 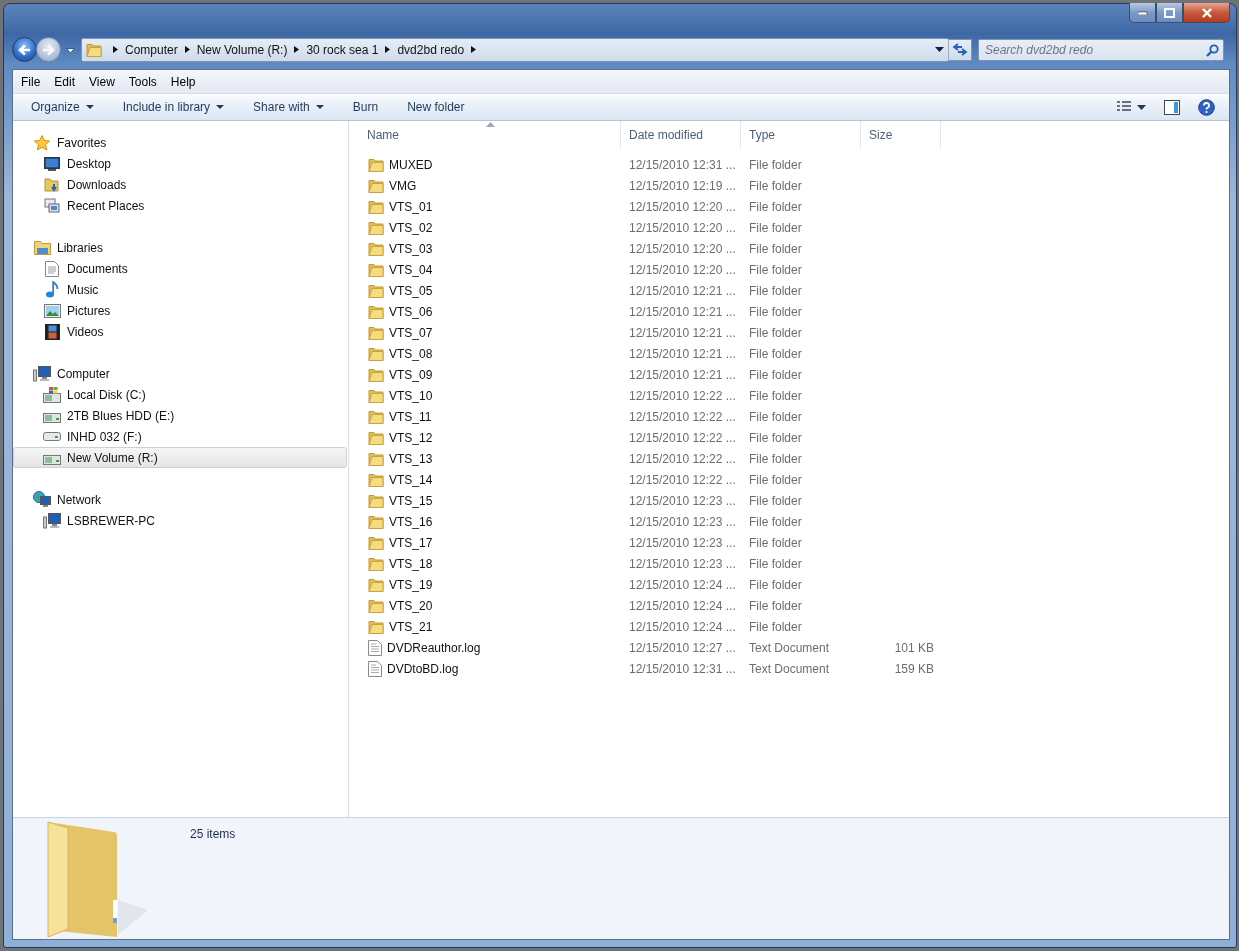 I want to click on music-note-icon, so click(x=52, y=289).